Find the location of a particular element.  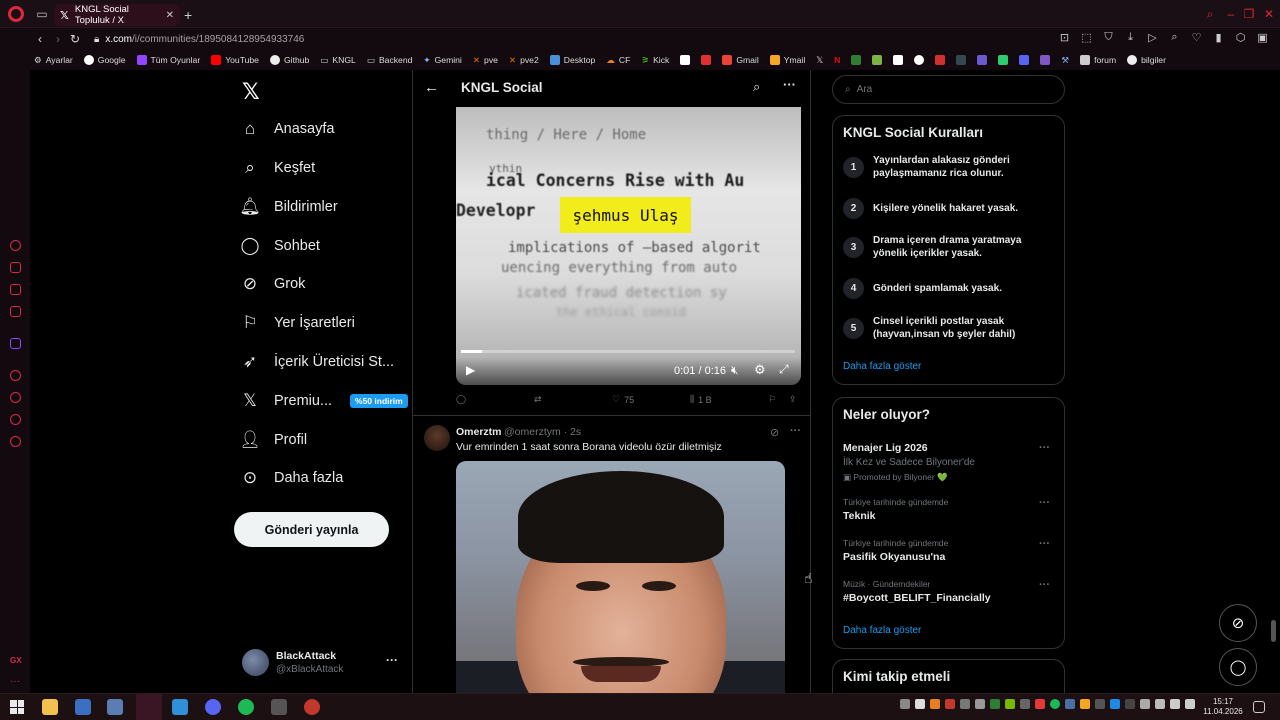

reply-button: ◯ is located at coordinates (461, 399).